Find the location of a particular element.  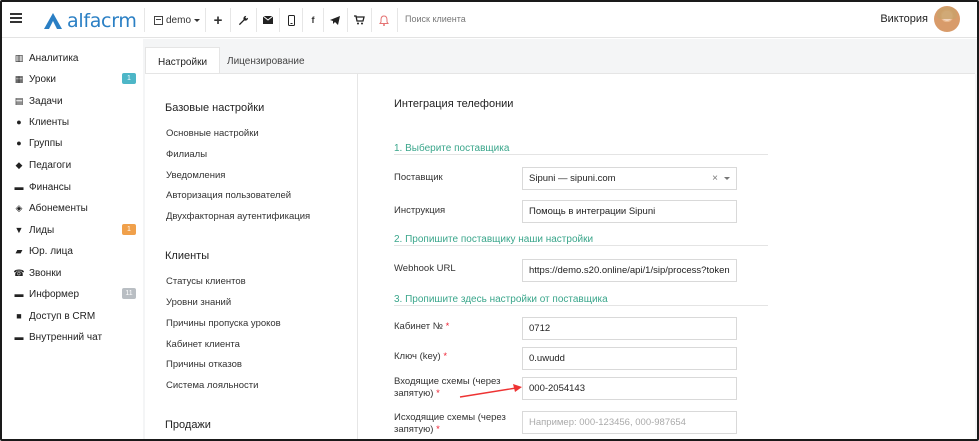

sidebar-item-13: ▬ Внутренний чат is located at coordinates (75, 337).